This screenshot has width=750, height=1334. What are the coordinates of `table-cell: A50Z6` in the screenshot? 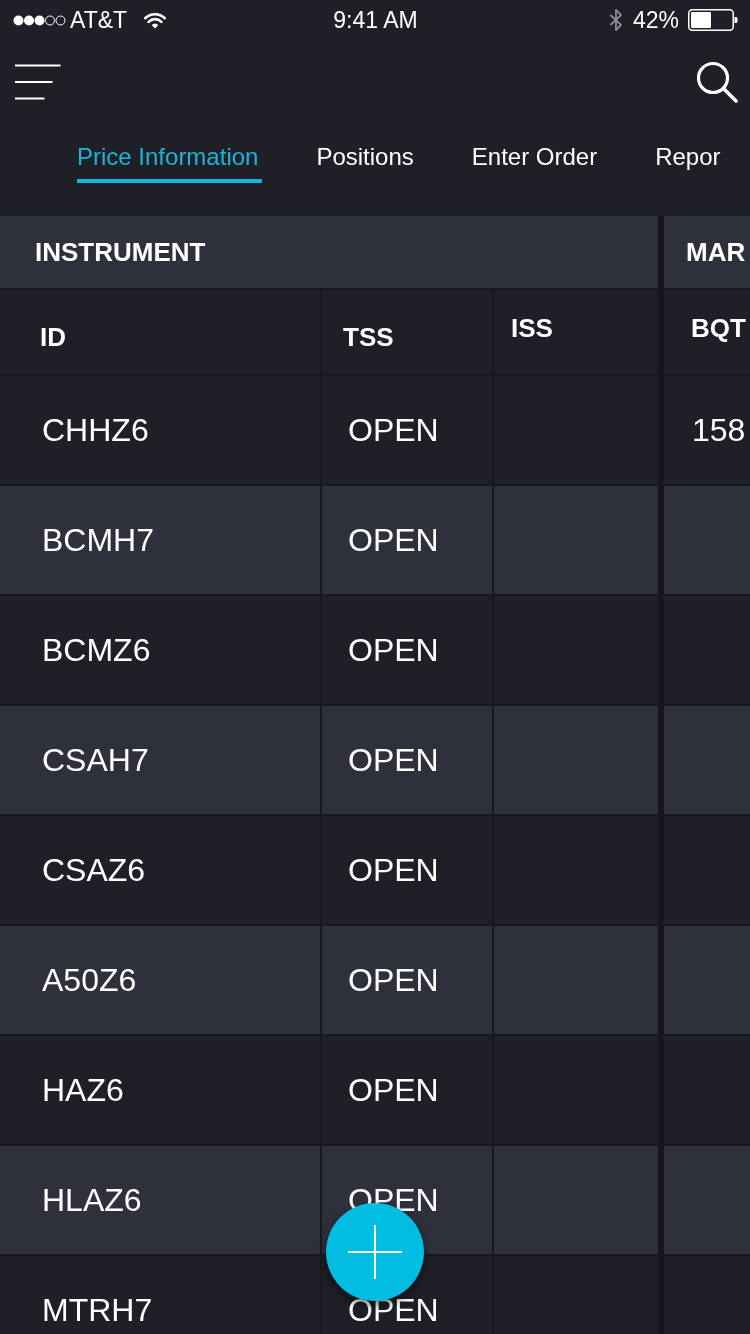 It's located at (161, 980).